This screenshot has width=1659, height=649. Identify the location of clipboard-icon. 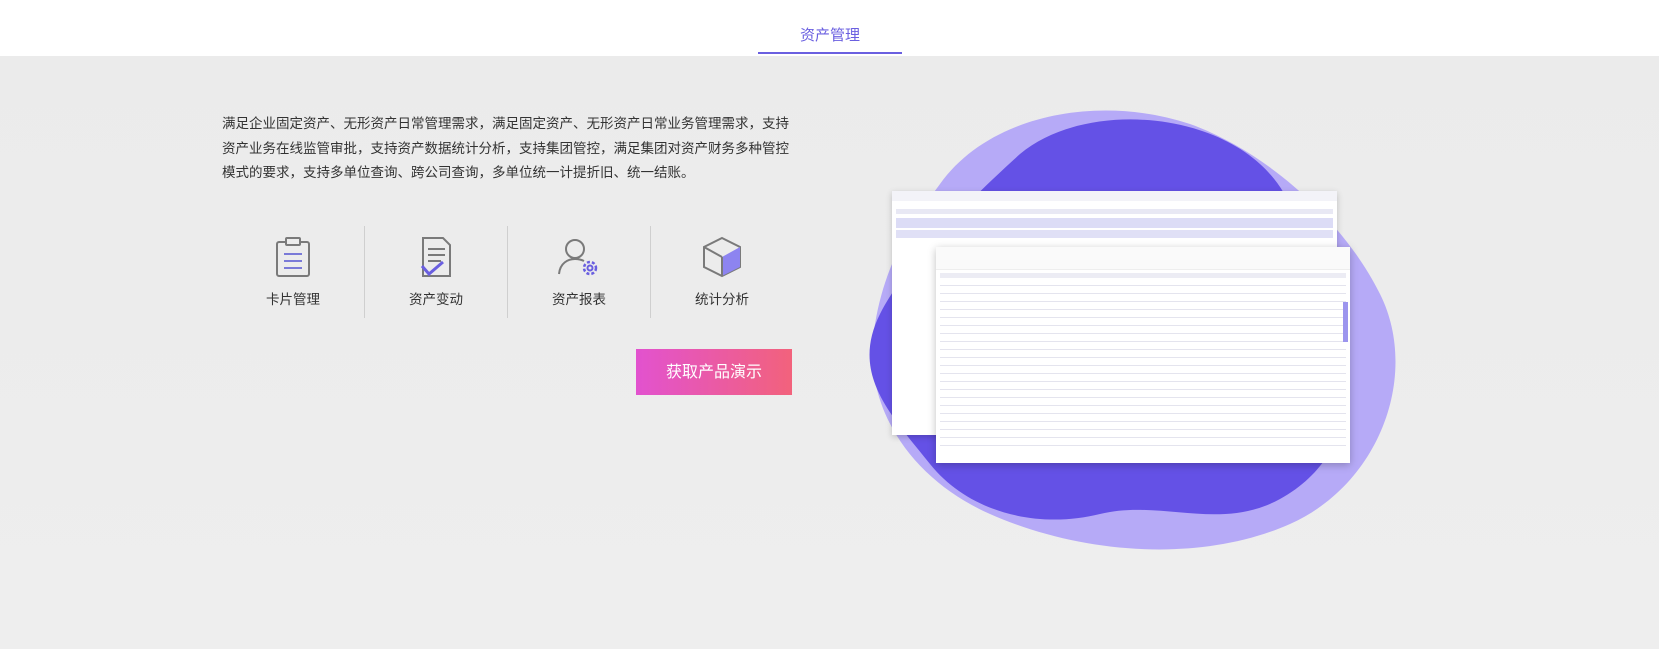
(293, 257).